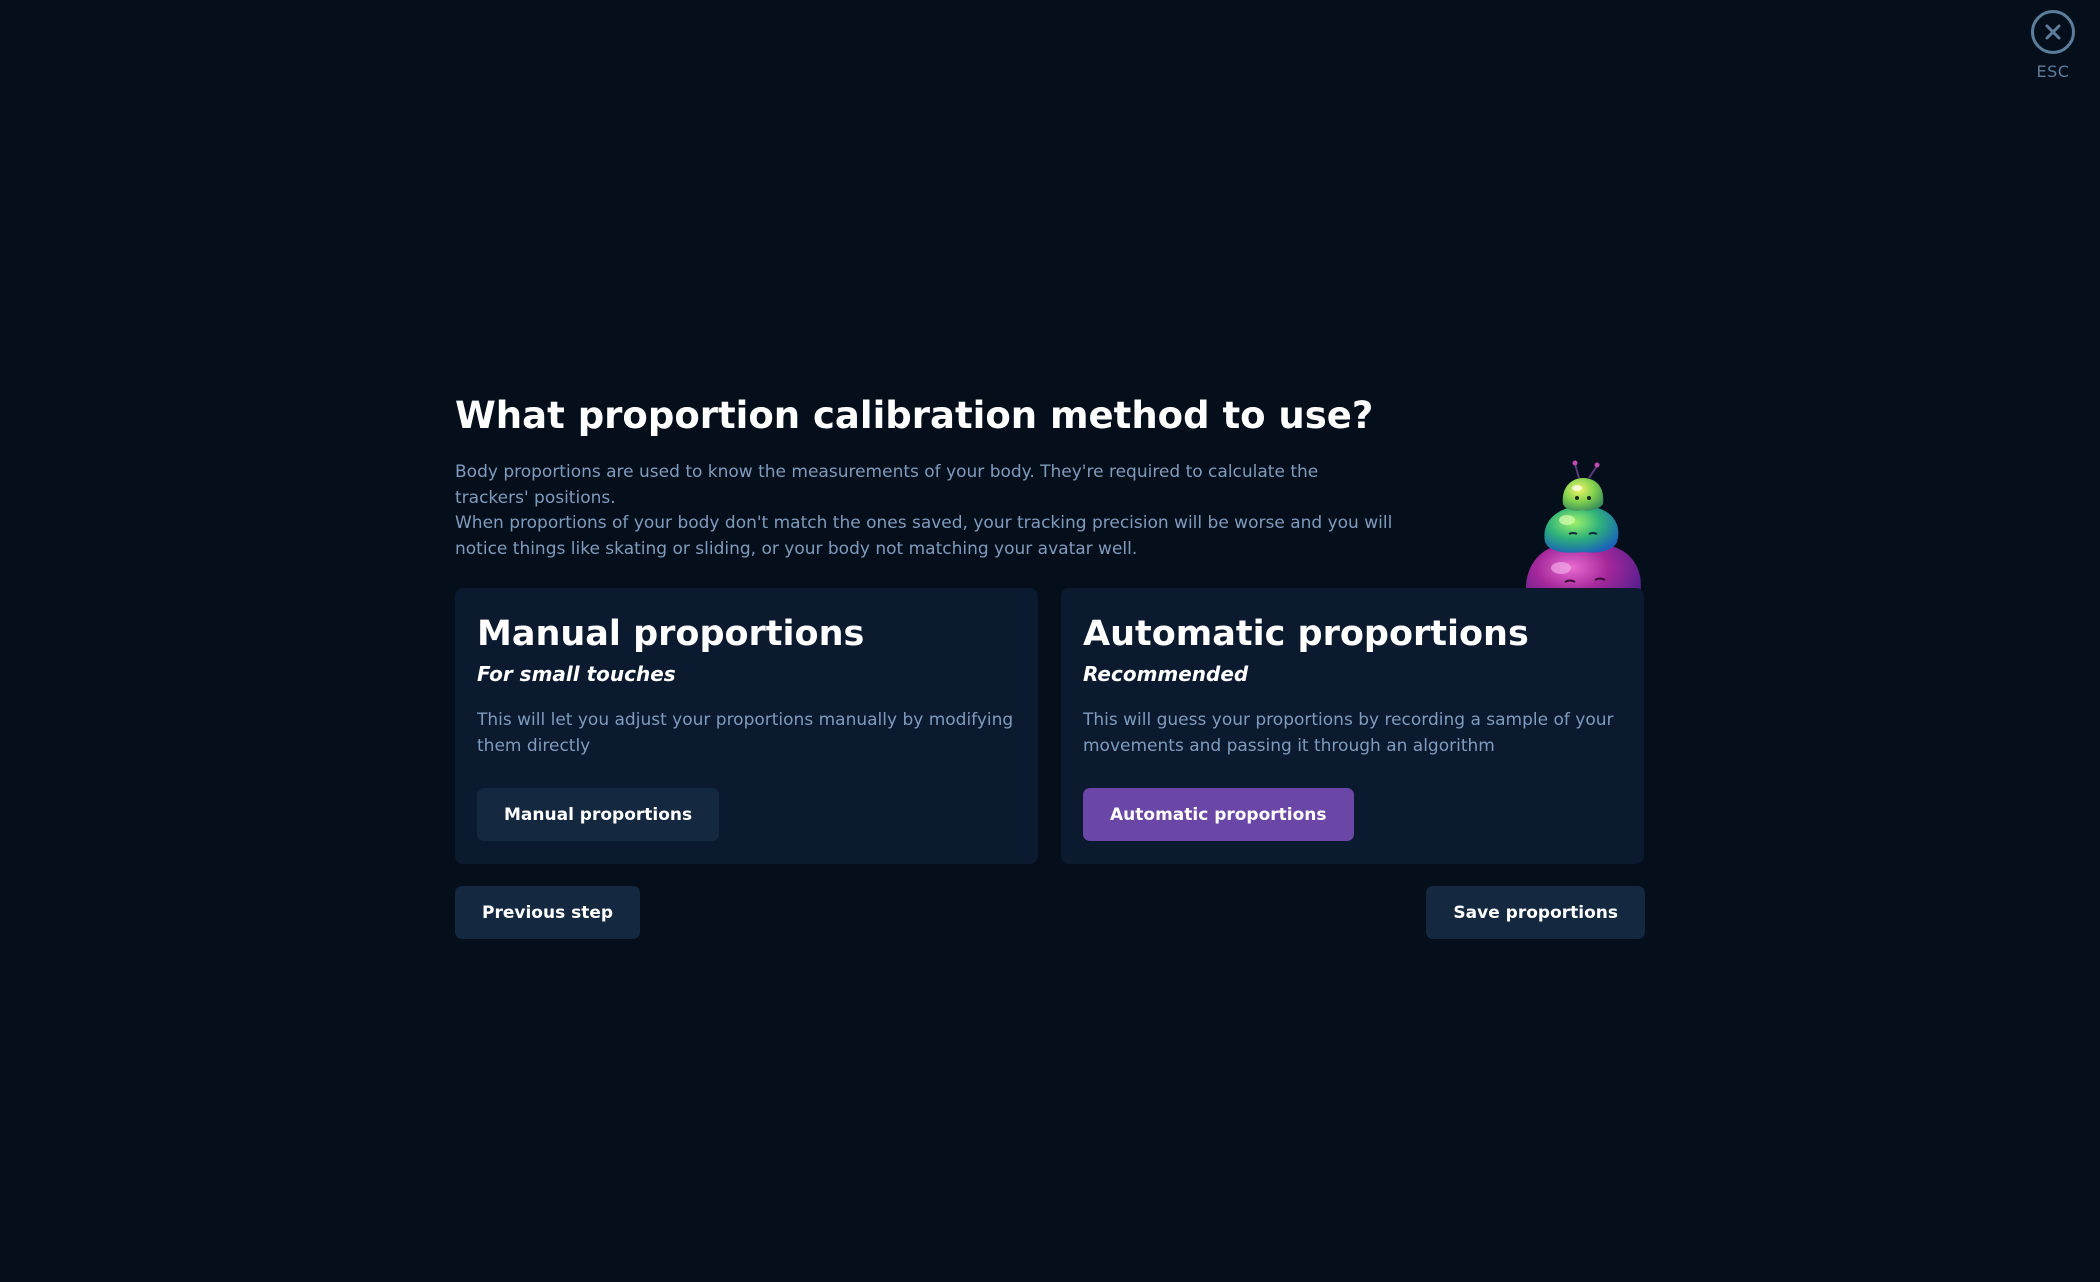 The height and width of the screenshot is (1282, 2100). I want to click on manual-proportions-button: Manual proportions, so click(598, 814).